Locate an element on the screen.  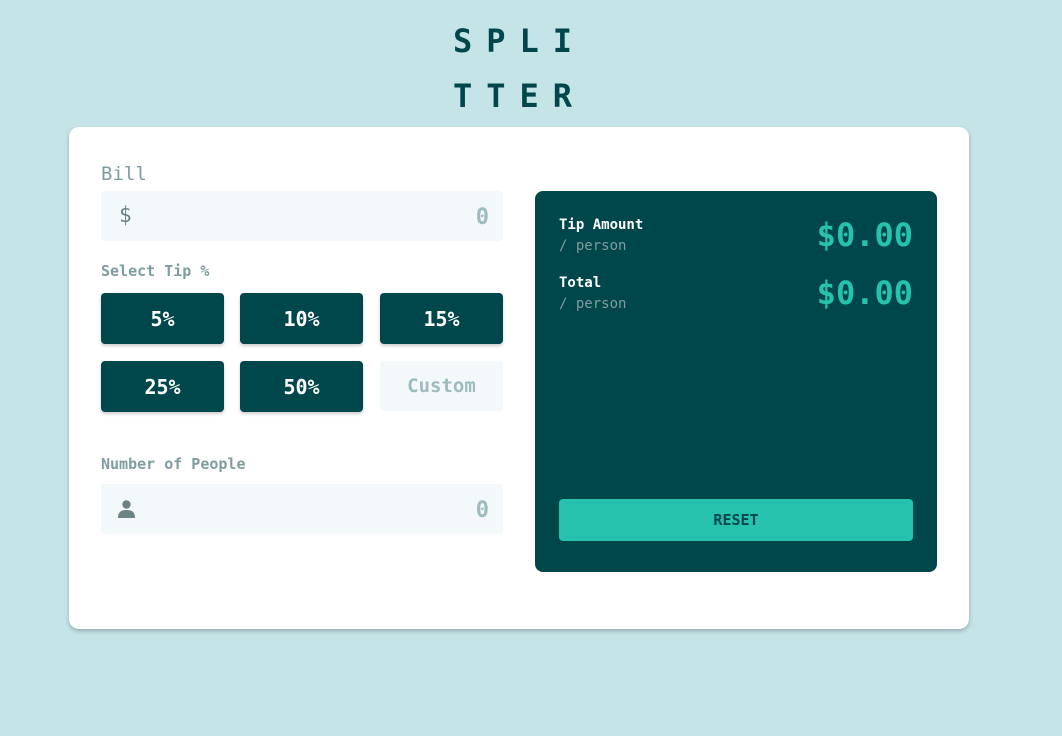
total-per-person: / person is located at coordinates (593, 304).